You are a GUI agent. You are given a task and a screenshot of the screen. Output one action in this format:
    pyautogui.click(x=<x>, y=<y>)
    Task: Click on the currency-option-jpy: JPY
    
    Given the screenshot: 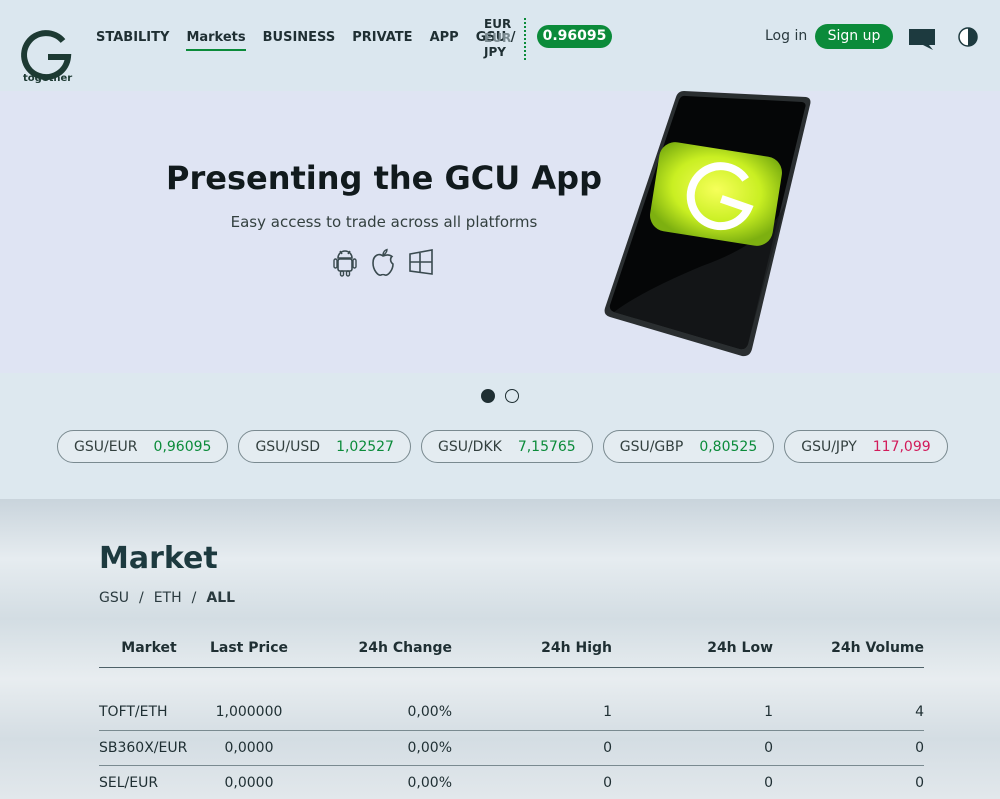 What is the action you would take?
    pyautogui.click(x=499, y=52)
    